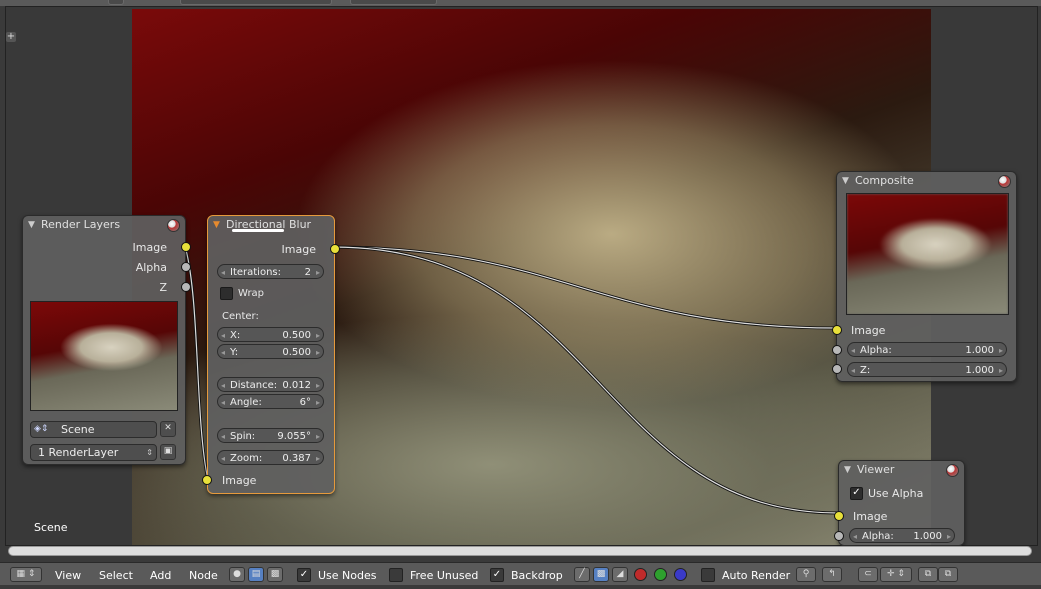  Describe the element at coordinates (237, 574) in the screenshot. I see `shader-nodes-icon: ●` at that location.